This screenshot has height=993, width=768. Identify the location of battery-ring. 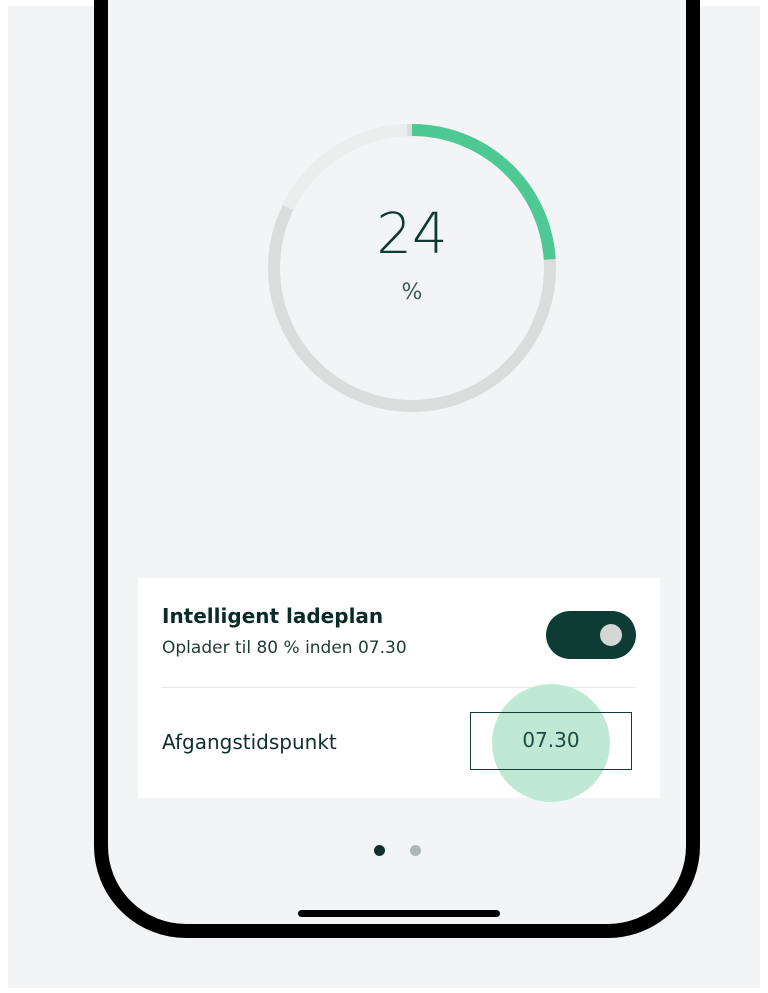
(412, 268).